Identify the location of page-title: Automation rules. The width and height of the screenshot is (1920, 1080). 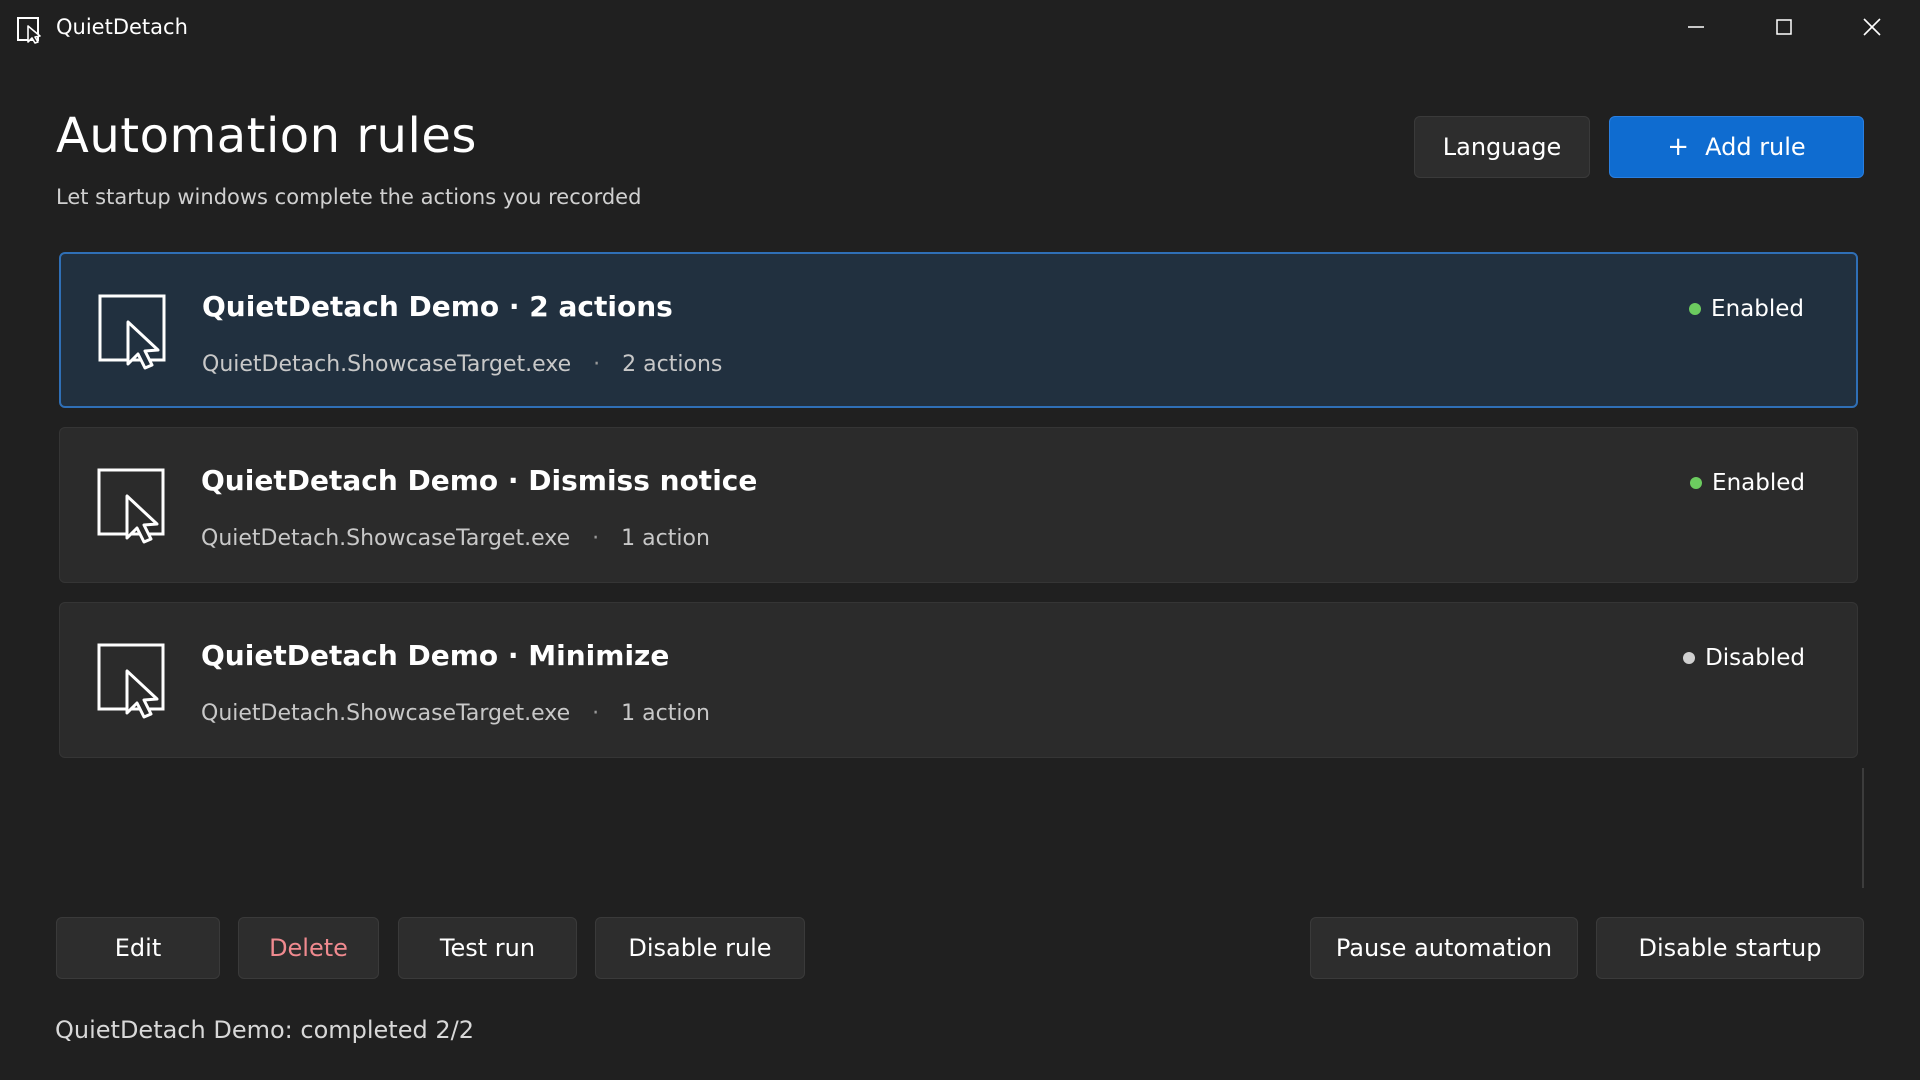
(266, 136).